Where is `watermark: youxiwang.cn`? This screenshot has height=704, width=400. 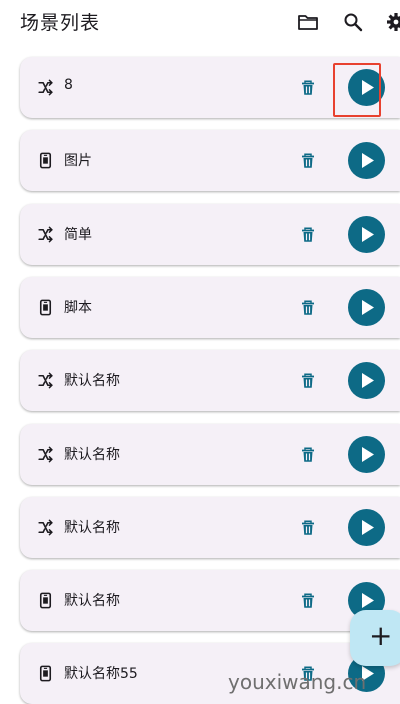 watermark: youxiwang.cn is located at coordinates (297, 682).